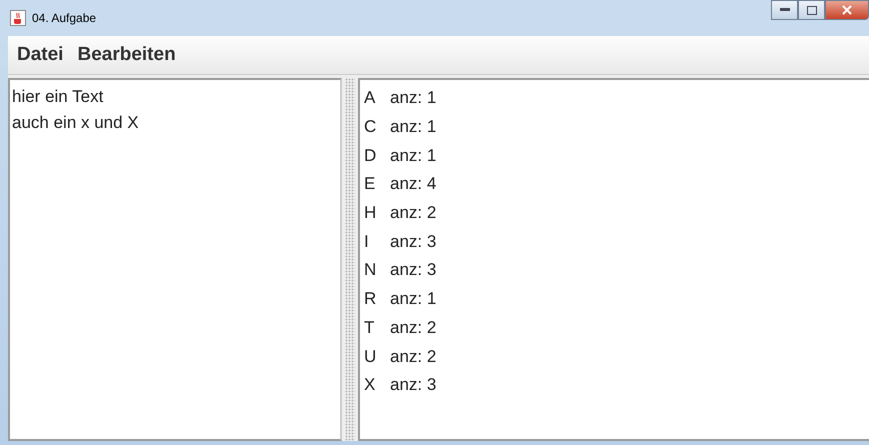 The image size is (869, 445). Describe the element at coordinates (371, 156) in the screenshot. I see `letter-label: D` at that location.